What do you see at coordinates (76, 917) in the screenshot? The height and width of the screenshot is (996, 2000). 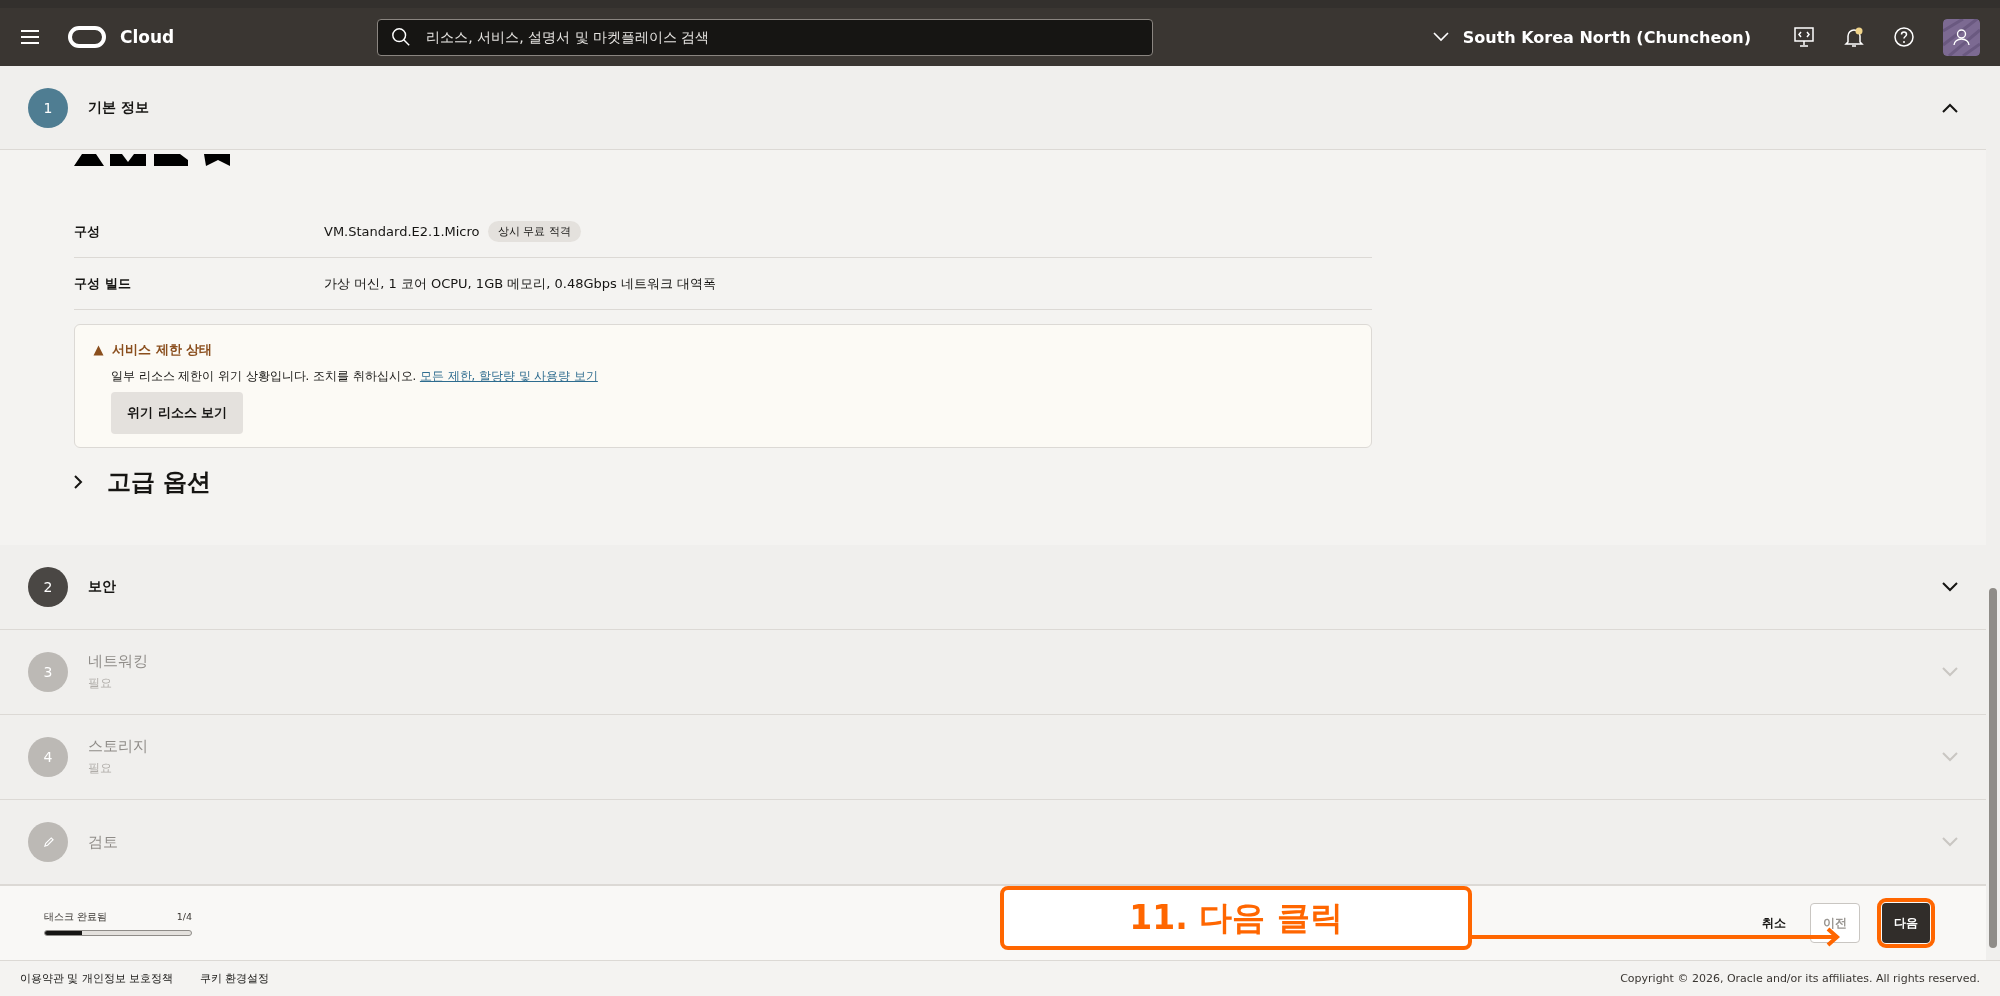 I see `progress-label: 태스크 완료됨` at bounding box center [76, 917].